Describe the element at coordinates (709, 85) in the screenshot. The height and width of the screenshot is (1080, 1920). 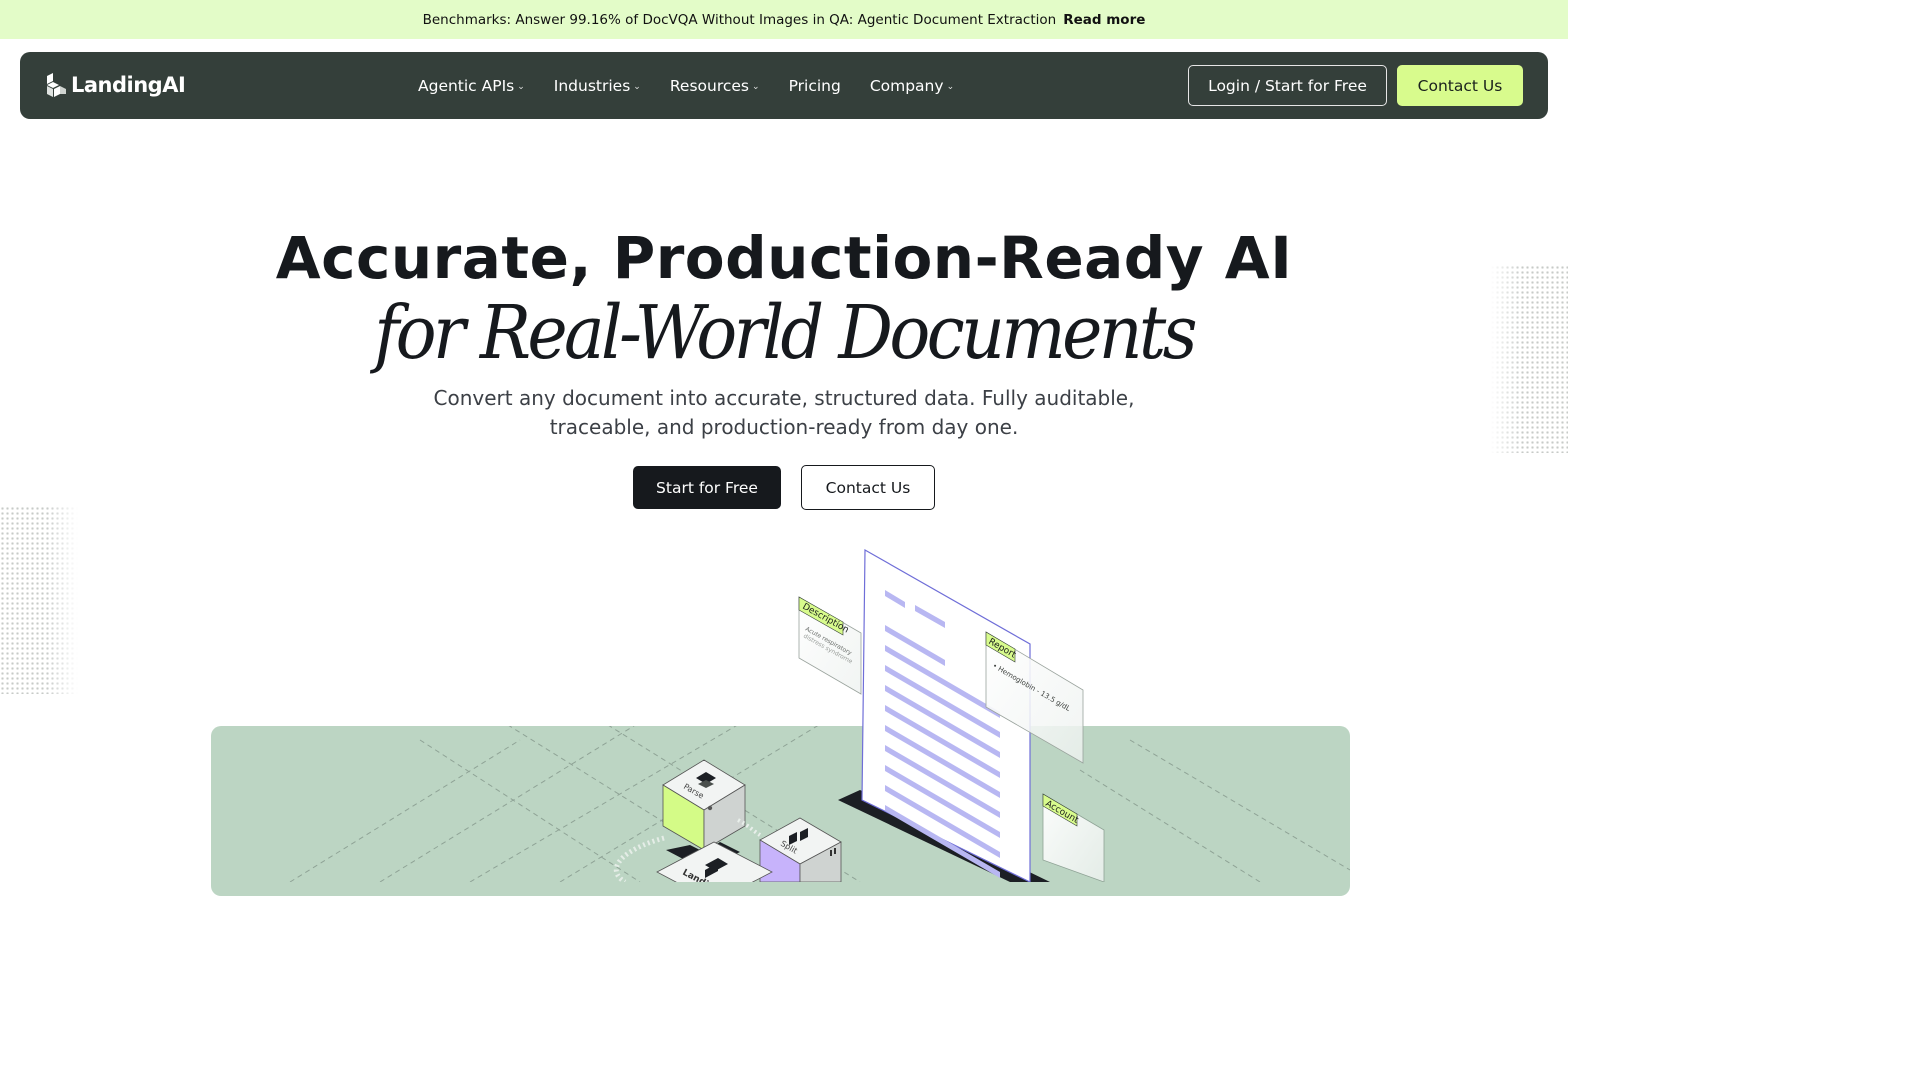
I see `nav-item-label: Resources` at that location.